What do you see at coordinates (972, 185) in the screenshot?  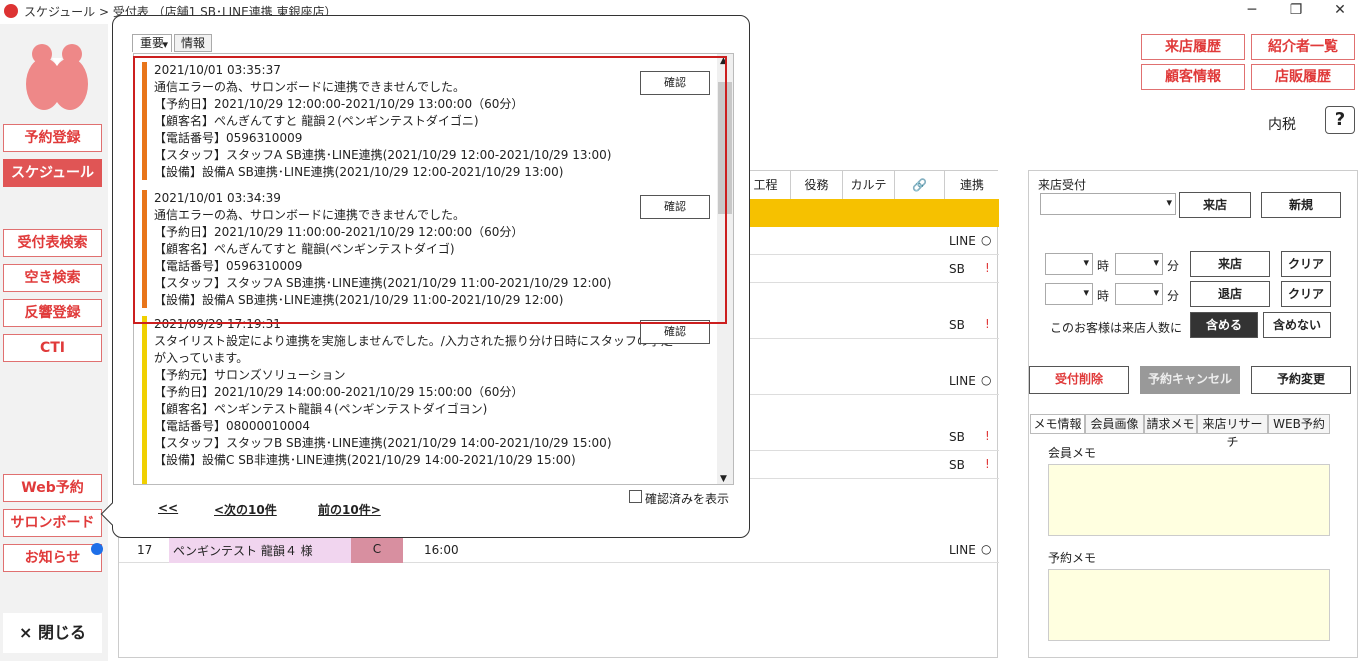 I see `header-link: 連携` at bounding box center [972, 185].